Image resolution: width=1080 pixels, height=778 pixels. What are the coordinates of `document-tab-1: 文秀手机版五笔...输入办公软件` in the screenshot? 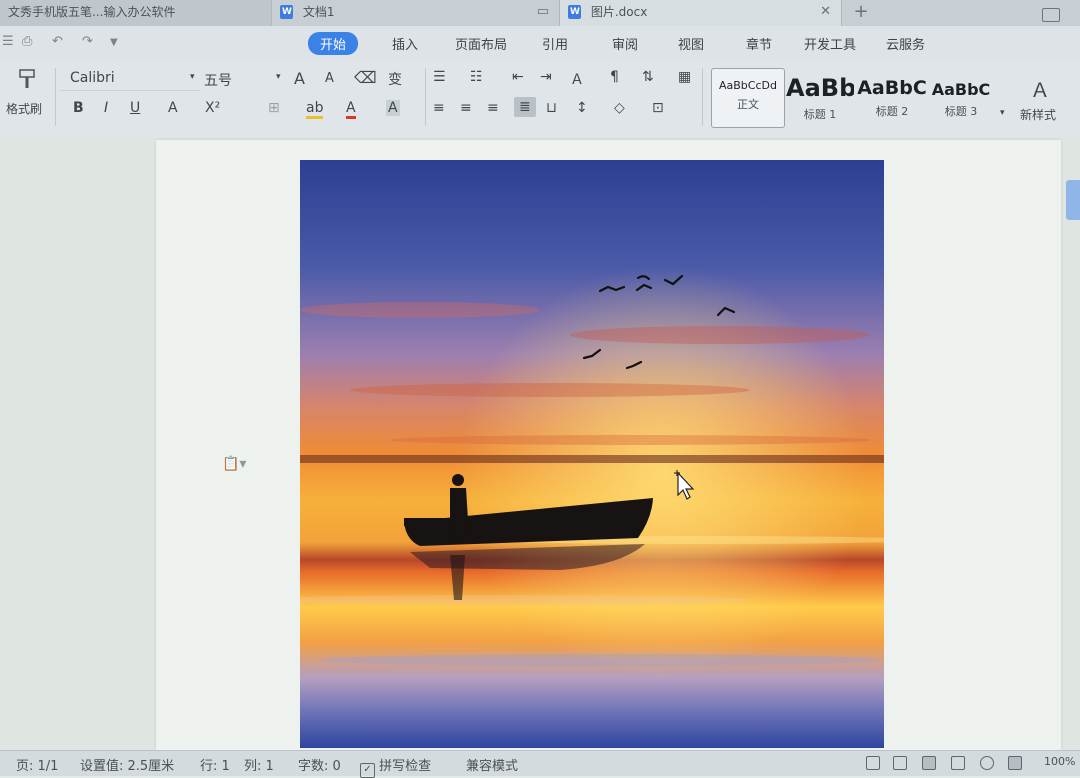 It's located at (136, 13).